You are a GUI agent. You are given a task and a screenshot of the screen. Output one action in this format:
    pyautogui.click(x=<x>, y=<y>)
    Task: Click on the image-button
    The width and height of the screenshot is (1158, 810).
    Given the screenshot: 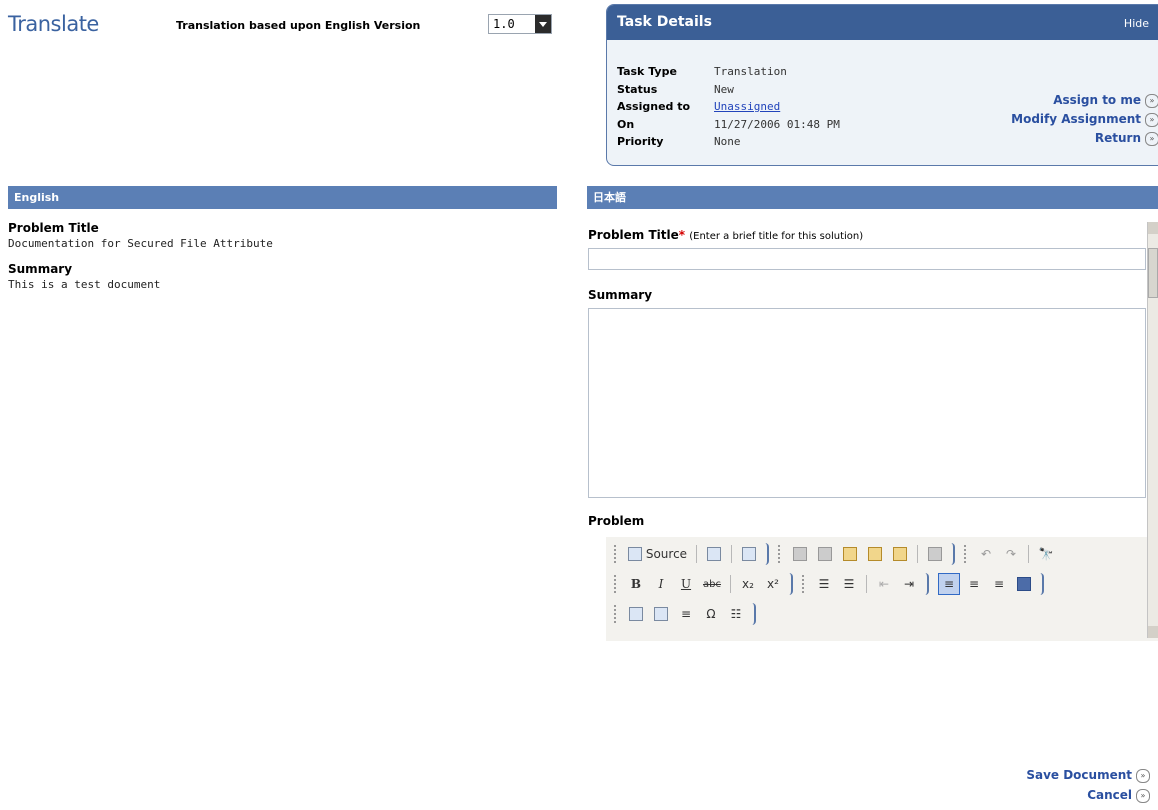 What is the action you would take?
    pyautogui.click(x=636, y=614)
    